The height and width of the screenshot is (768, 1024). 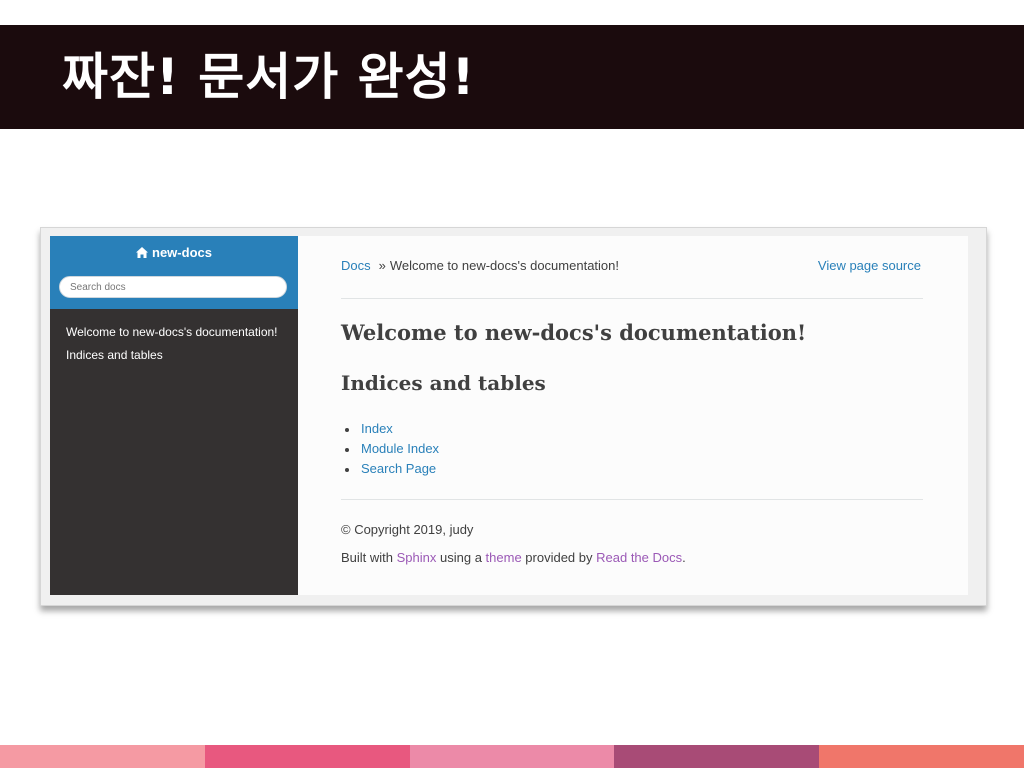 I want to click on index-link: Index, so click(x=377, y=428).